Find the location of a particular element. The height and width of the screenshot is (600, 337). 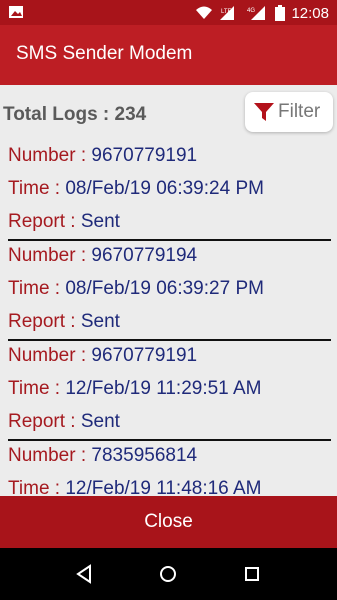

time-value: 12/Feb/19 11:48:16 AM is located at coordinates (163, 487).